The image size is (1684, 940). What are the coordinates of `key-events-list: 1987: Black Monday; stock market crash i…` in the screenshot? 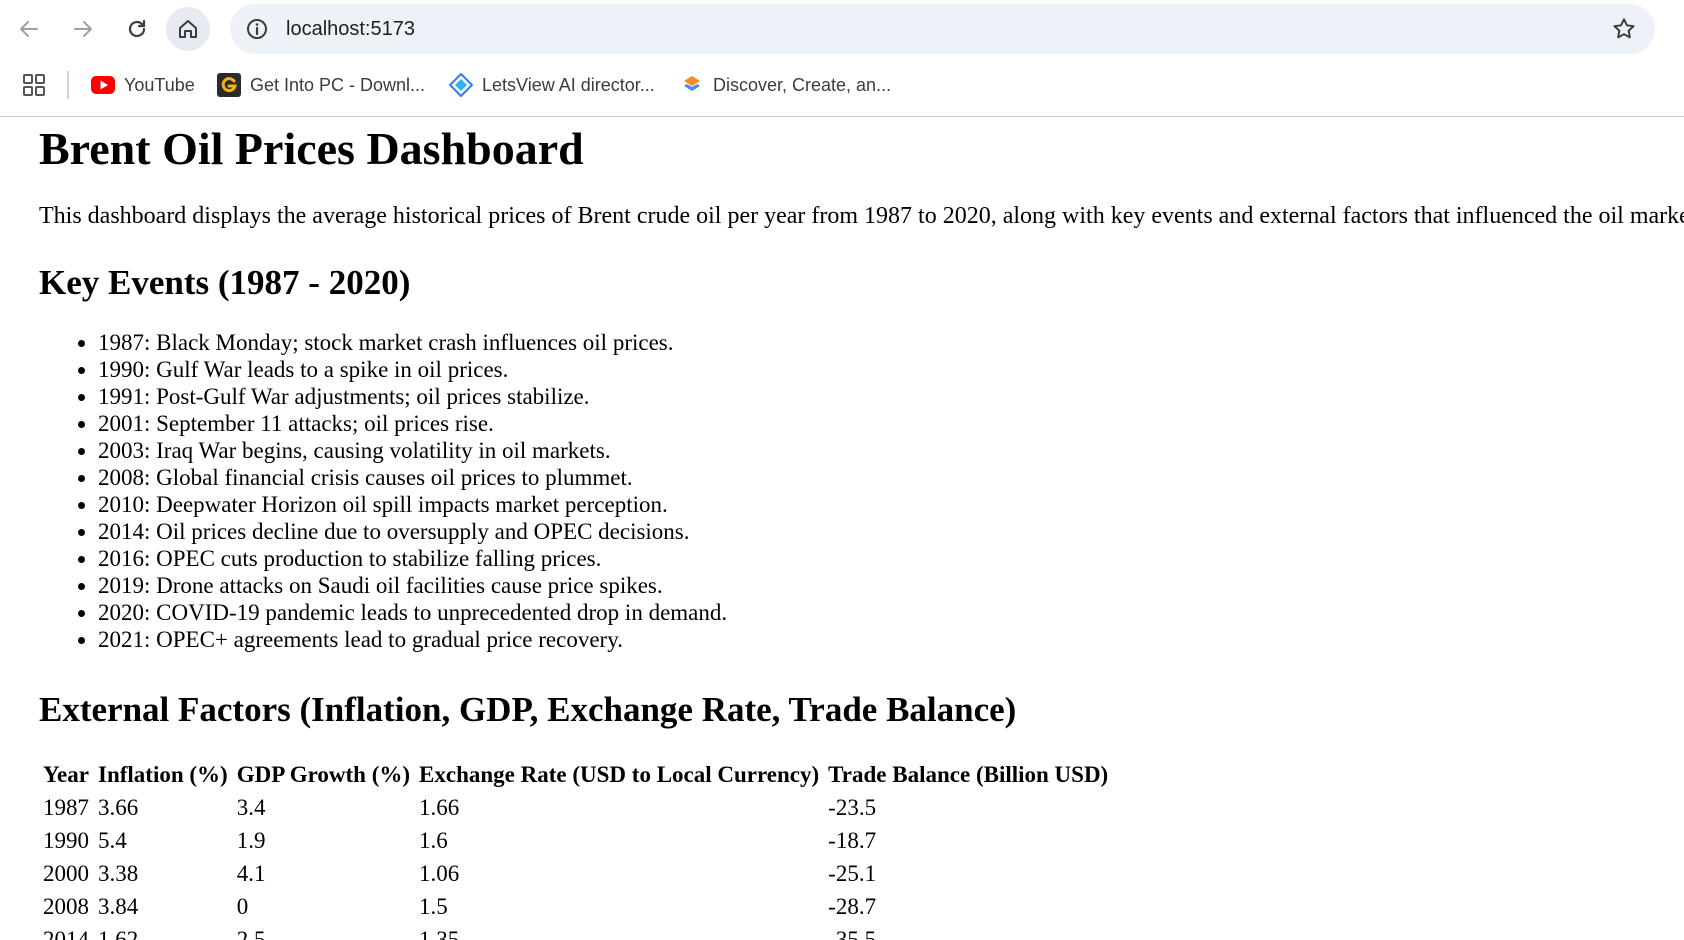 It's located at (383, 491).